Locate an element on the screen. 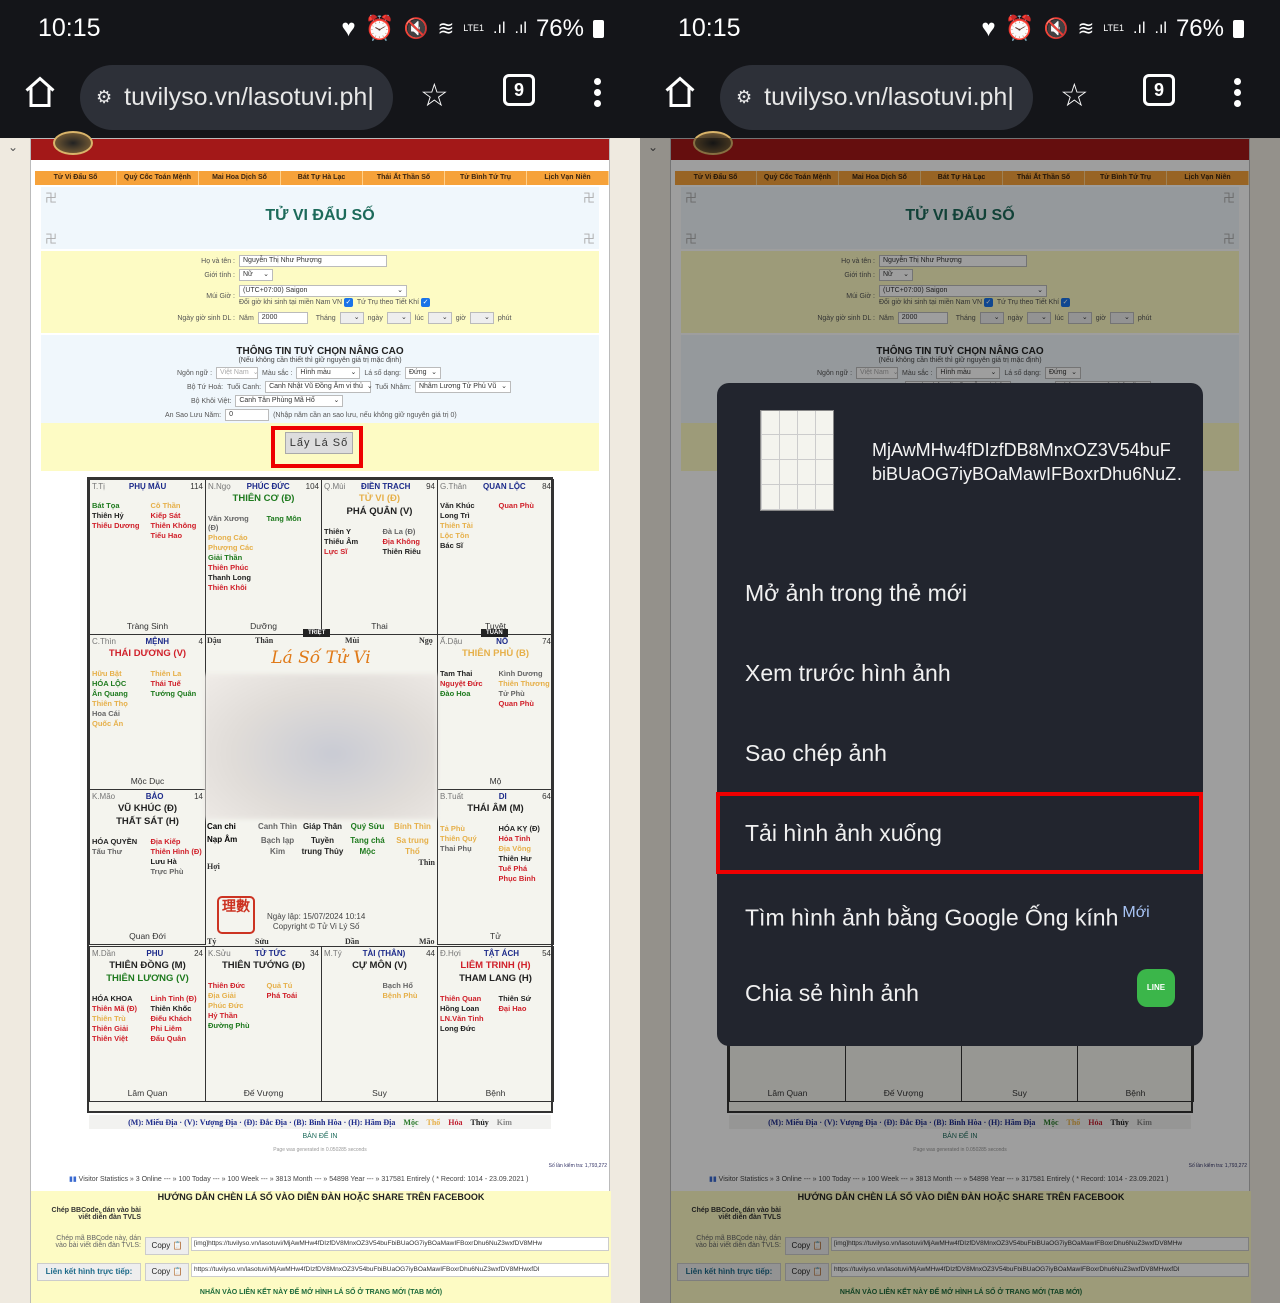 Image resolution: width=1280 pixels, height=1303 pixels. lte-icon: LTE1 is located at coordinates (1114, 28).